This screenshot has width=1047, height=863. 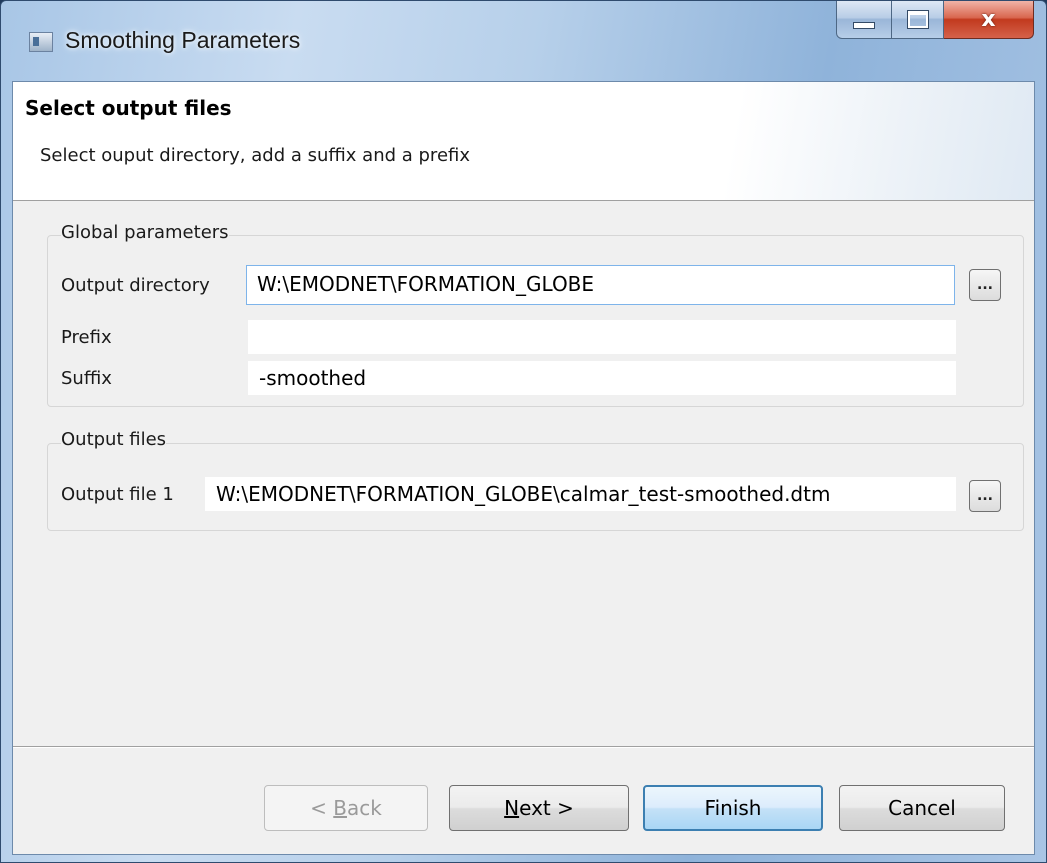 What do you see at coordinates (41, 42) in the screenshot?
I see `app-icon` at bounding box center [41, 42].